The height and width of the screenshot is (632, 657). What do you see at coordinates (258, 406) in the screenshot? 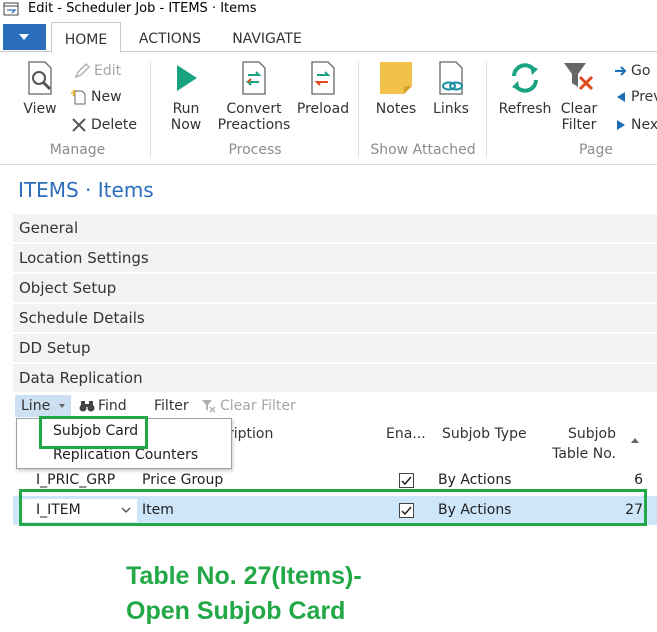
I see `clear-filter-subpage-label: Clear Filter` at bounding box center [258, 406].